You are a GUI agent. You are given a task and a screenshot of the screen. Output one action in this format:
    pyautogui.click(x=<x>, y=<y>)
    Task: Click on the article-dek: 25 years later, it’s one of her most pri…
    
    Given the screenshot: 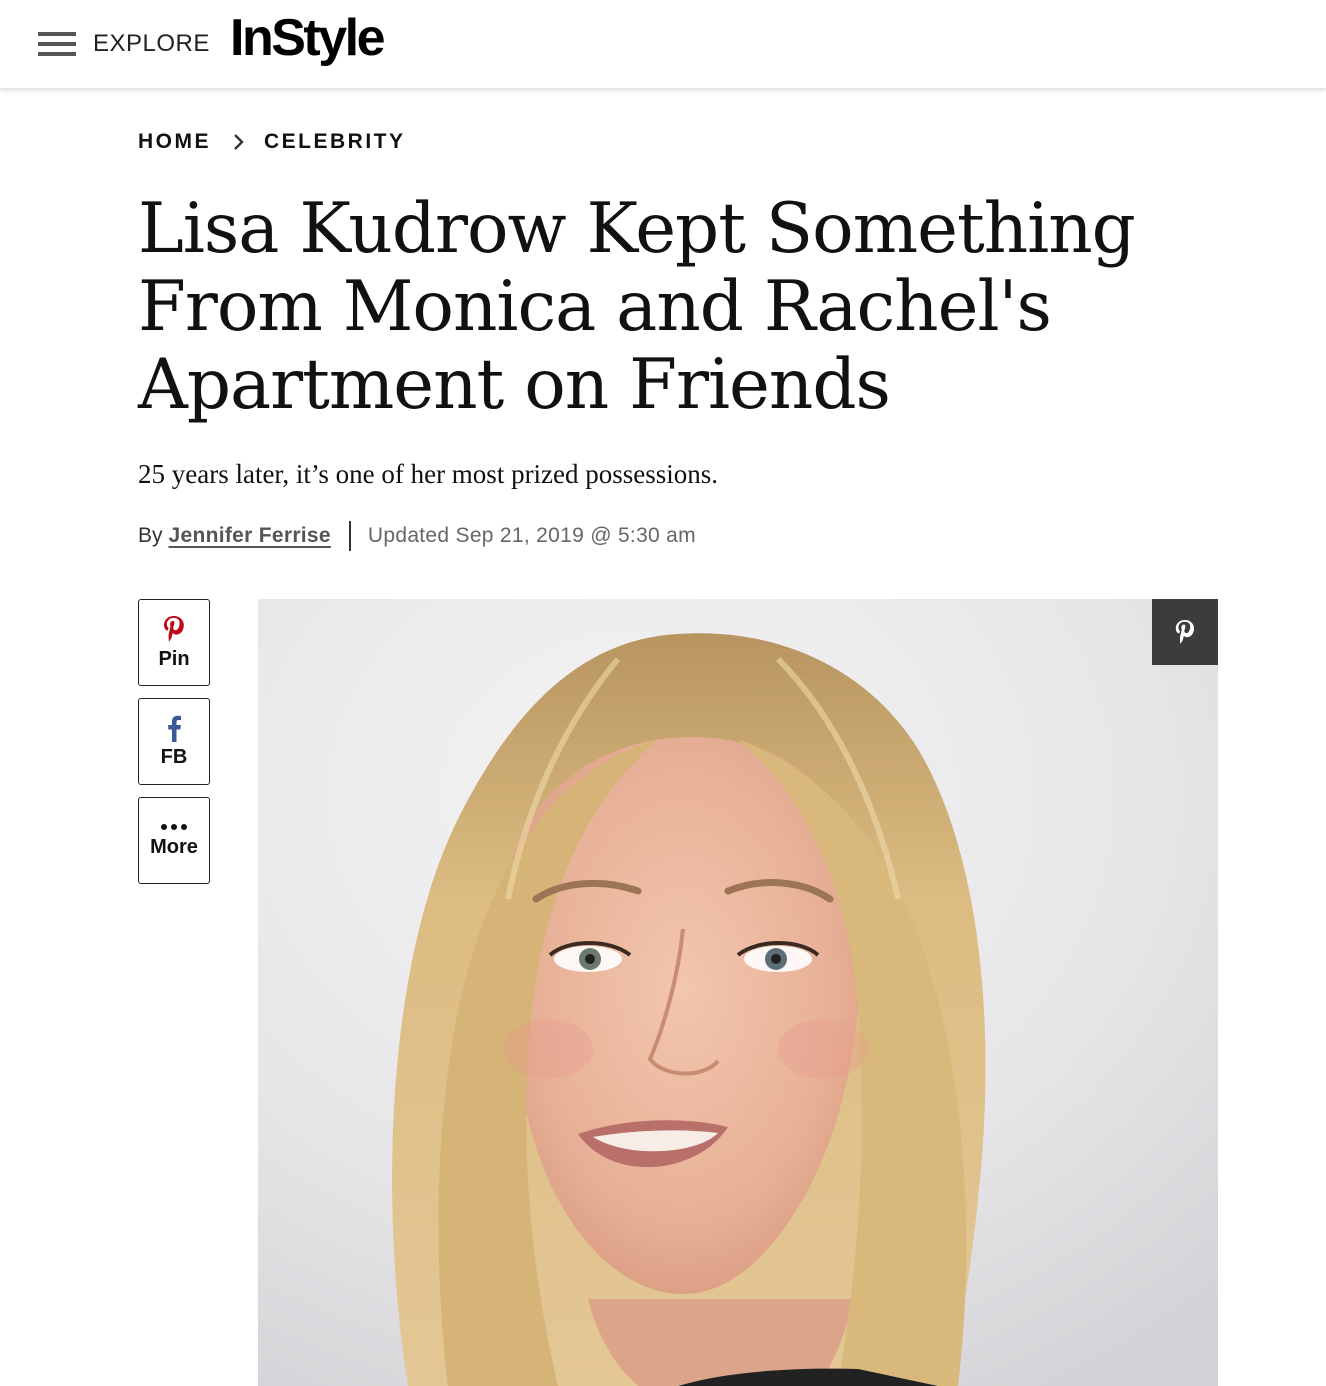 What is the action you would take?
    pyautogui.click(x=428, y=474)
    